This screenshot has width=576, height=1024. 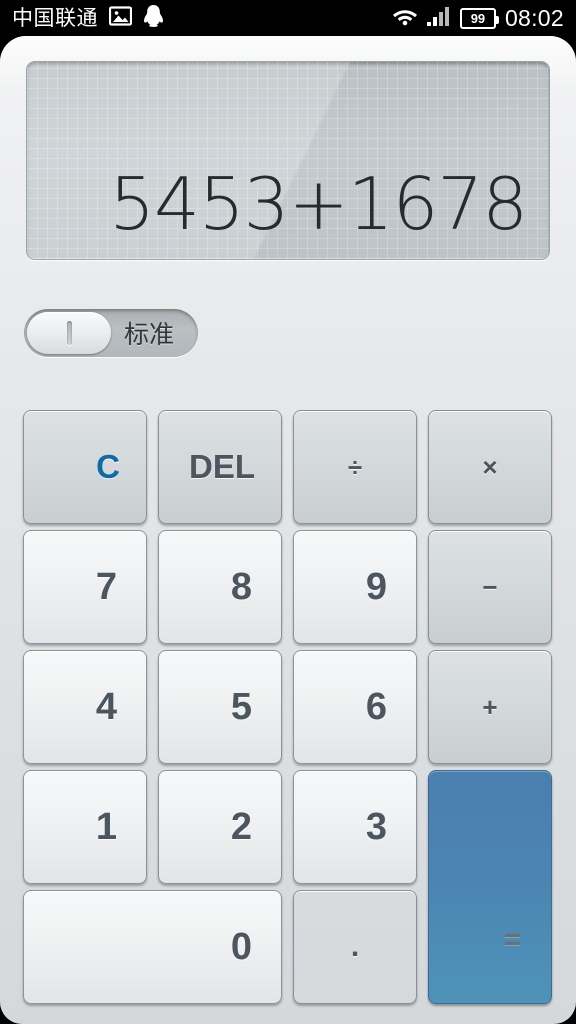 What do you see at coordinates (355, 827) in the screenshot?
I see `key-three: 3` at bounding box center [355, 827].